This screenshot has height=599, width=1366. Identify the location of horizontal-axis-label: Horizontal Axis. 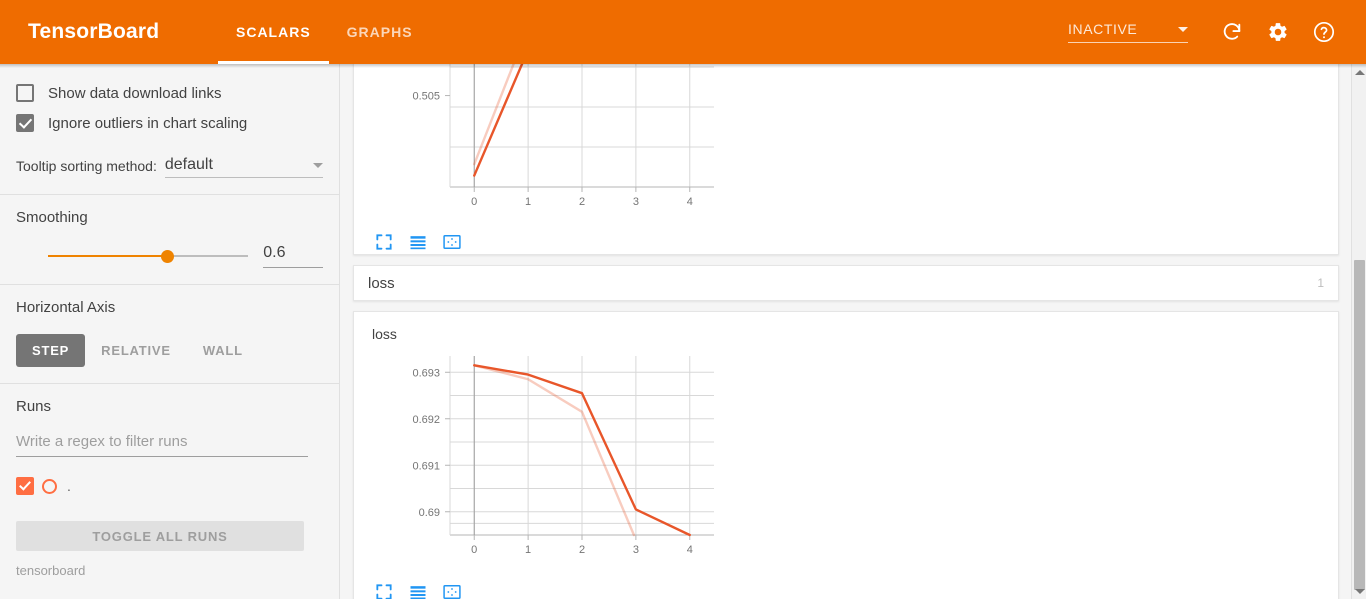
(66, 307).